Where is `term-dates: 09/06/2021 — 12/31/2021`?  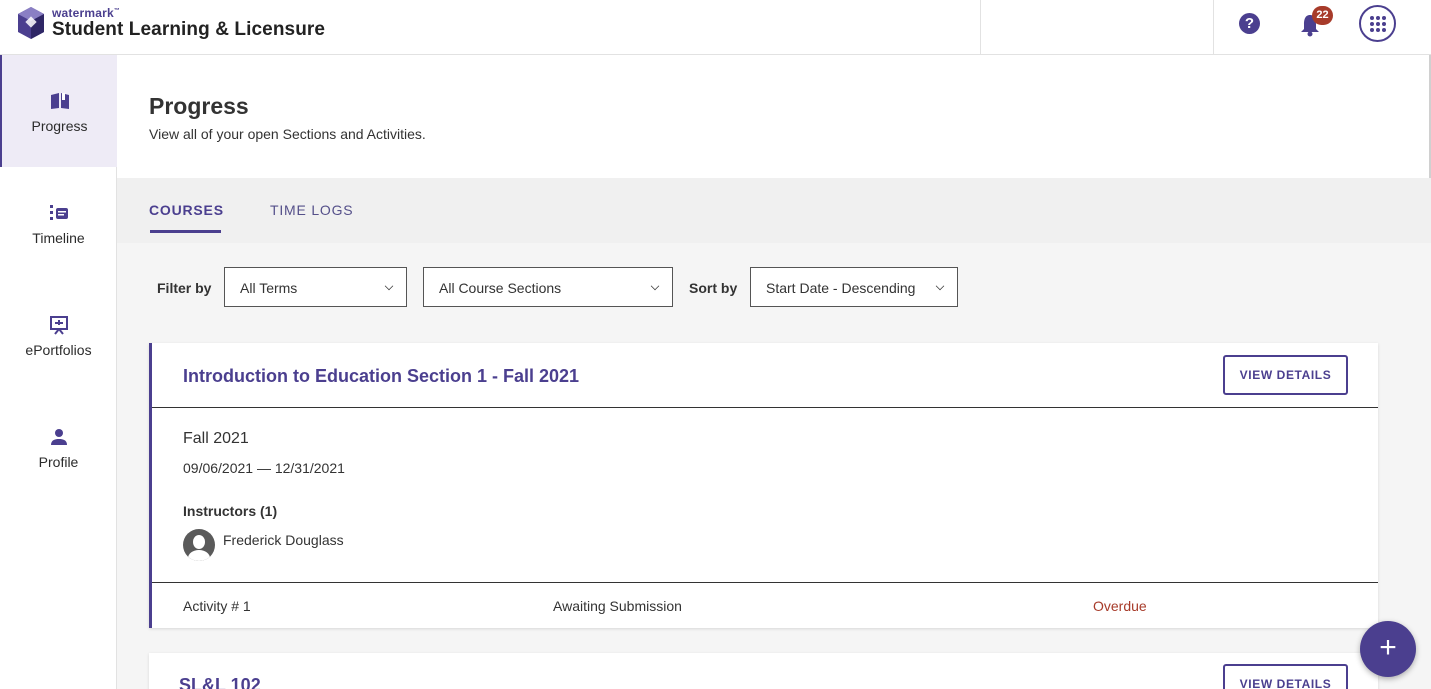 term-dates: 09/06/2021 — 12/31/2021 is located at coordinates (264, 468).